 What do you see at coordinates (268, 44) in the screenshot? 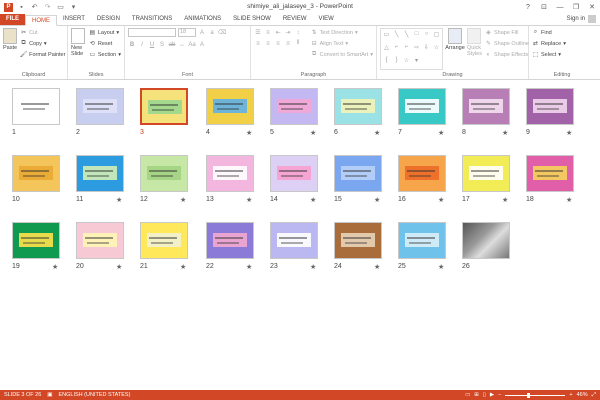
I see `align-center-icon: ≡` at bounding box center [268, 44].